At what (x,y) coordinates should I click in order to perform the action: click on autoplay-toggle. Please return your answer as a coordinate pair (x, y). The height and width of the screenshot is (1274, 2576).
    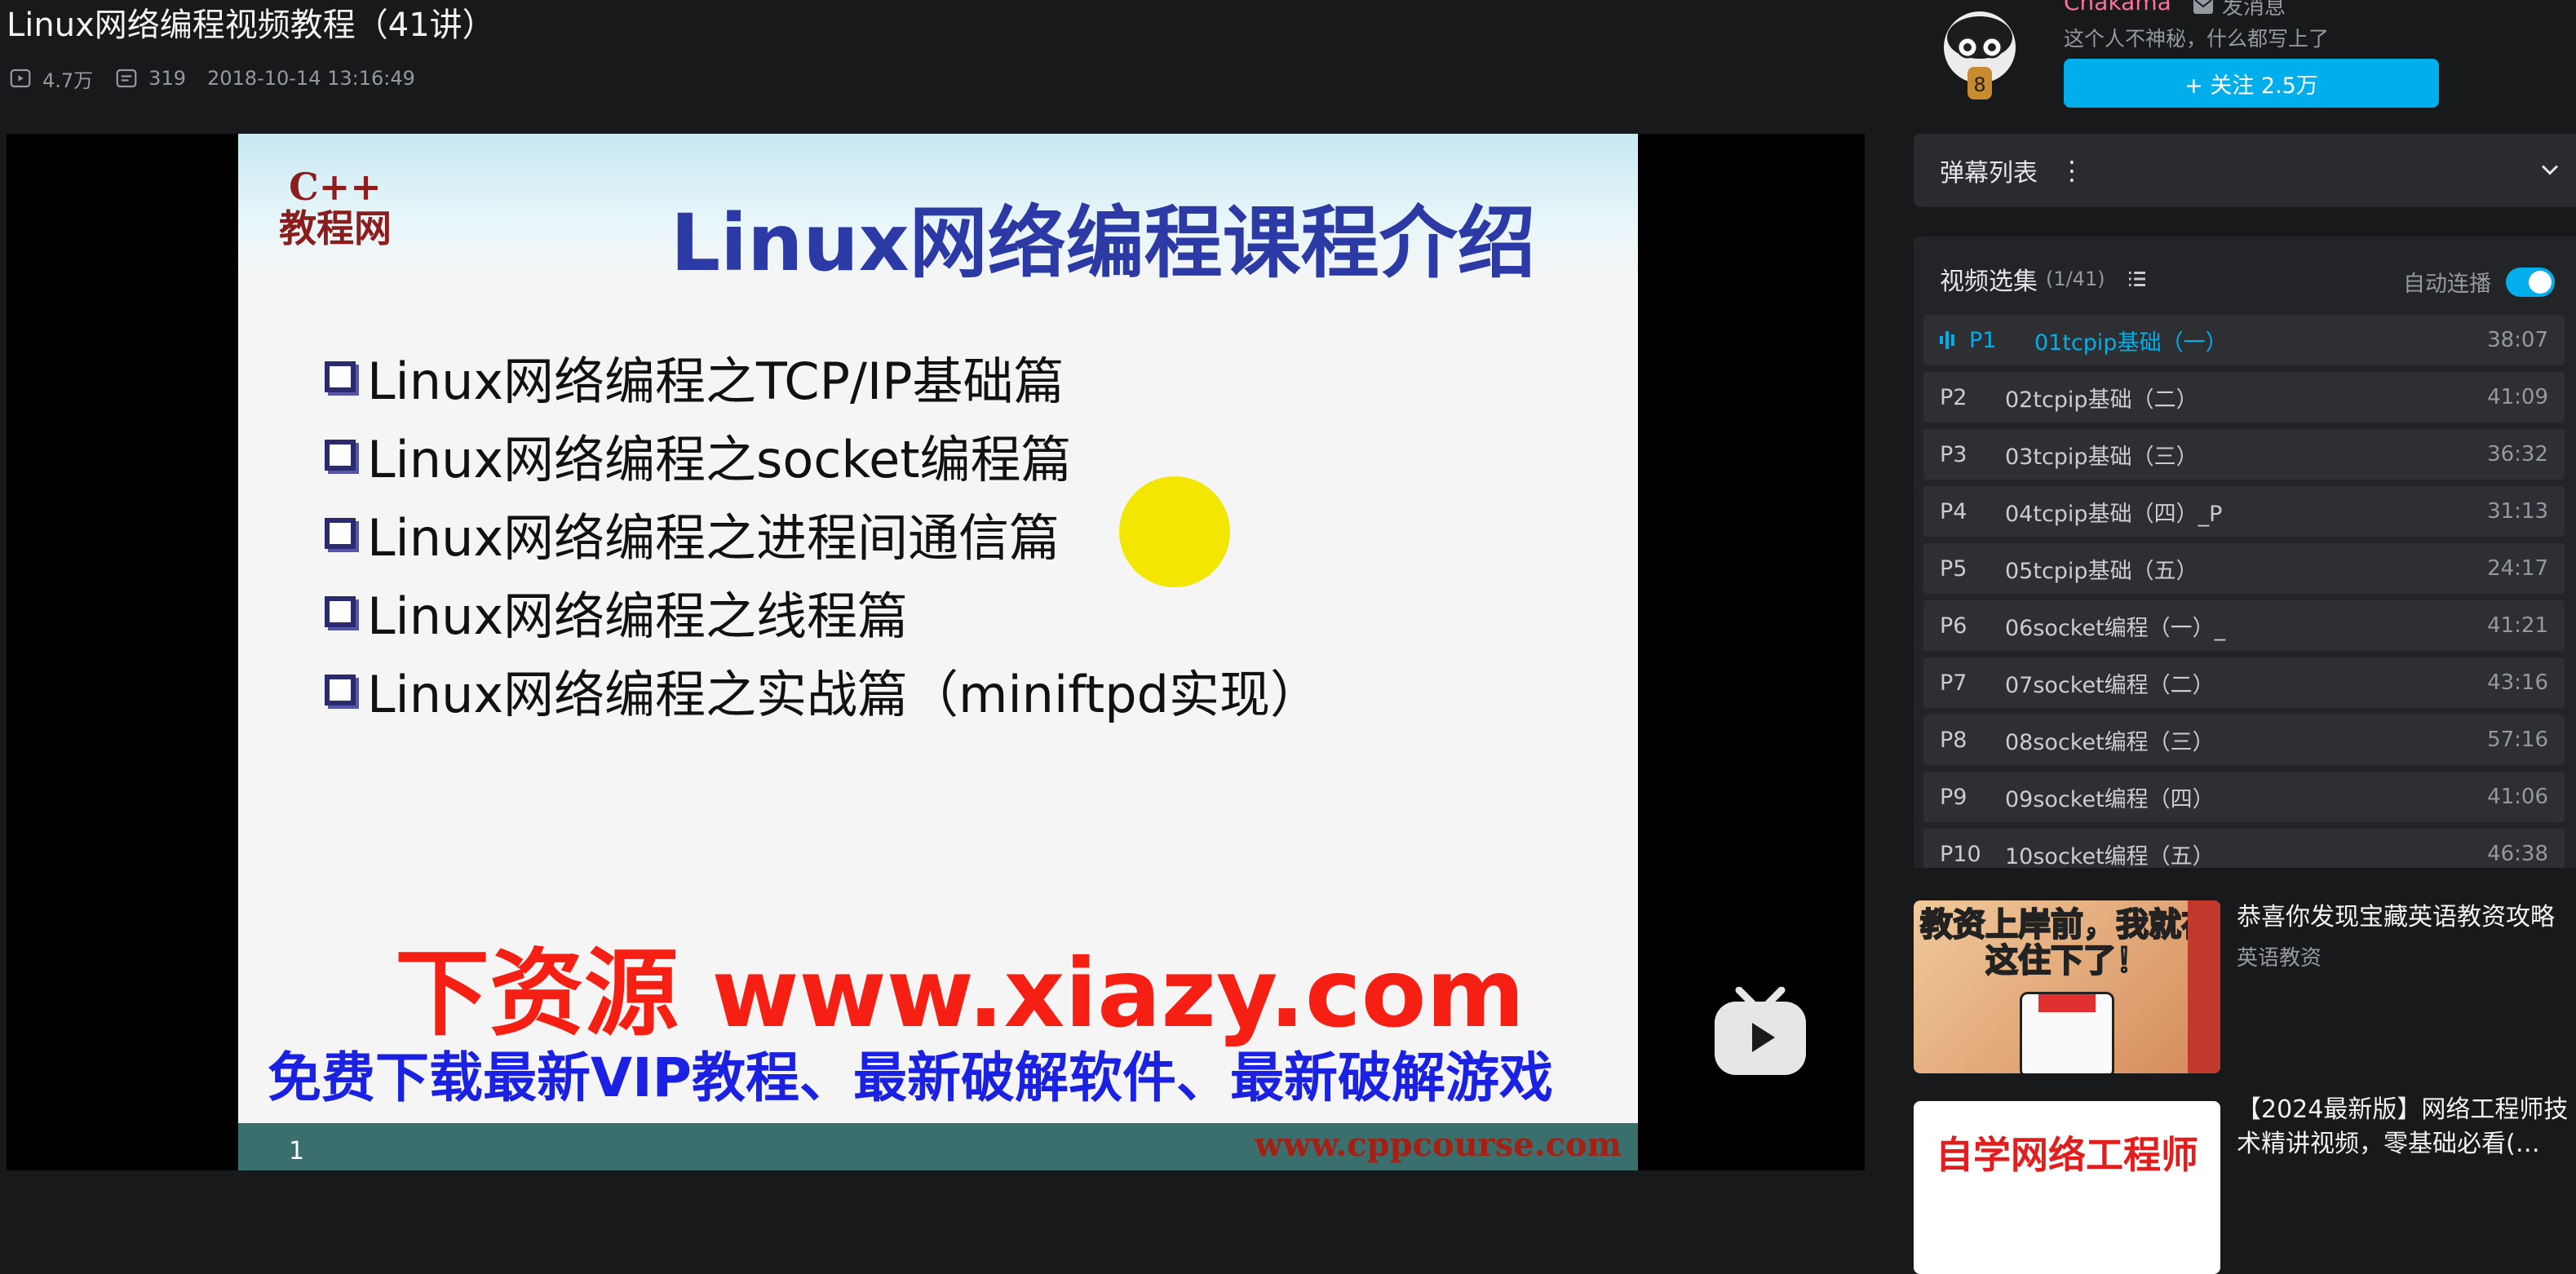
    Looking at the image, I should click on (2530, 282).